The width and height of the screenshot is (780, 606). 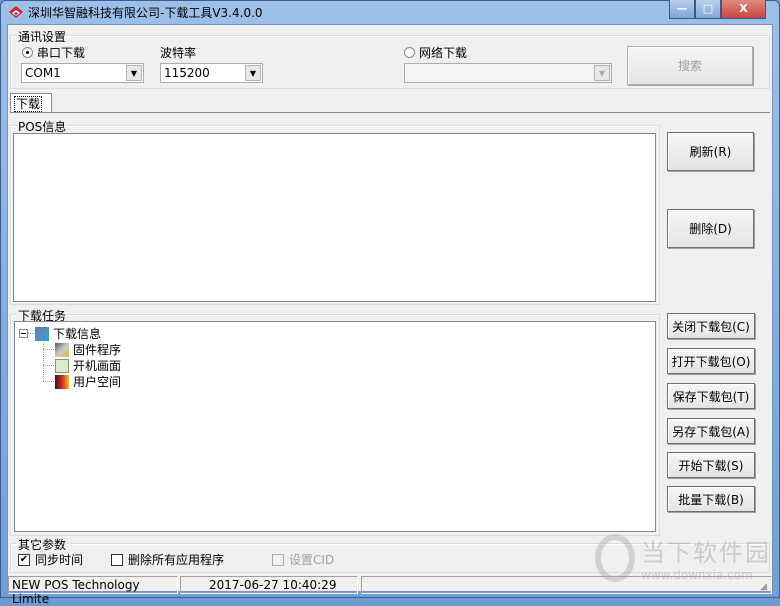 What do you see at coordinates (97, 350) in the screenshot?
I see `tree-label: 固件程序` at bounding box center [97, 350].